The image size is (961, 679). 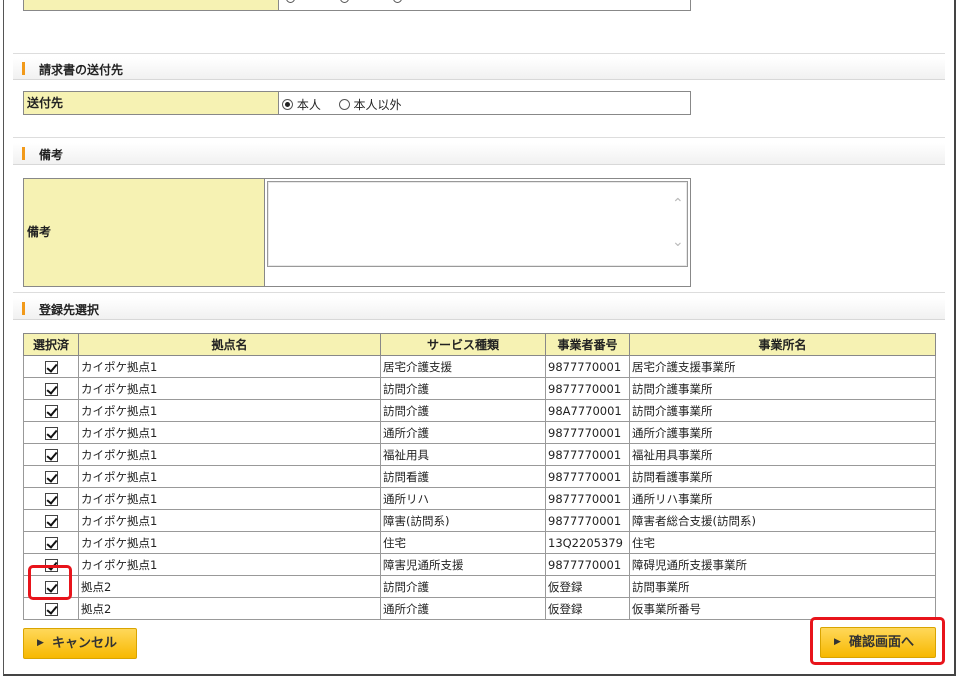 I want to click on destination-label: 送付先, so click(x=151, y=103).